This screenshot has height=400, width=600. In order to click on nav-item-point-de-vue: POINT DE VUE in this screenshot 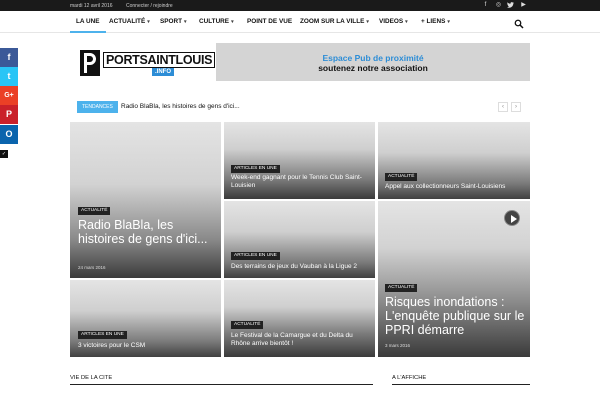, I will do `click(269, 22)`.